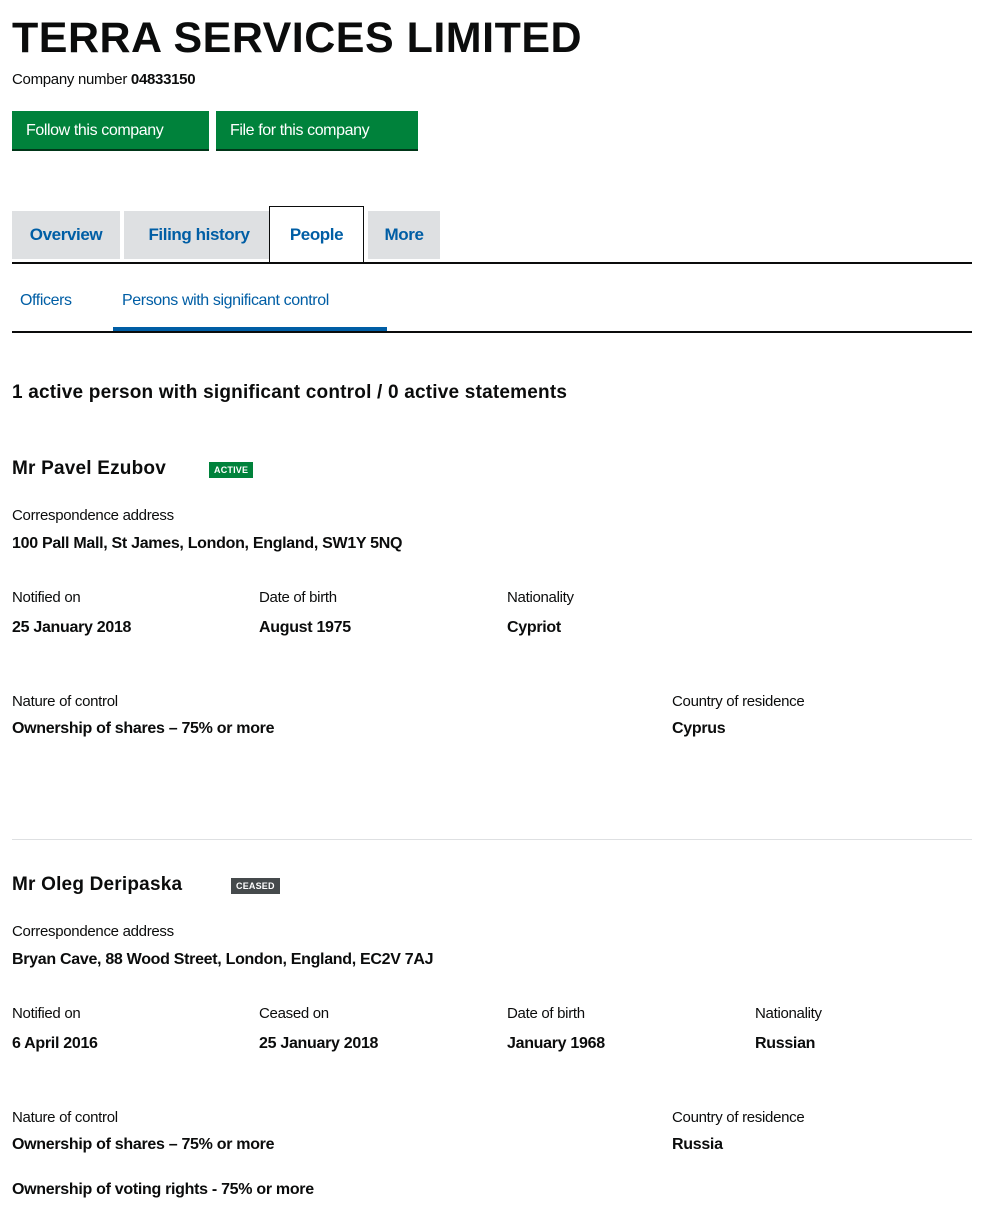 This screenshot has height=1228, width=984. What do you see at coordinates (163, 1189) in the screenshot?
I see `control-value: Ownership of voting rights - 75% or more` at bounding box center [163, 1189].